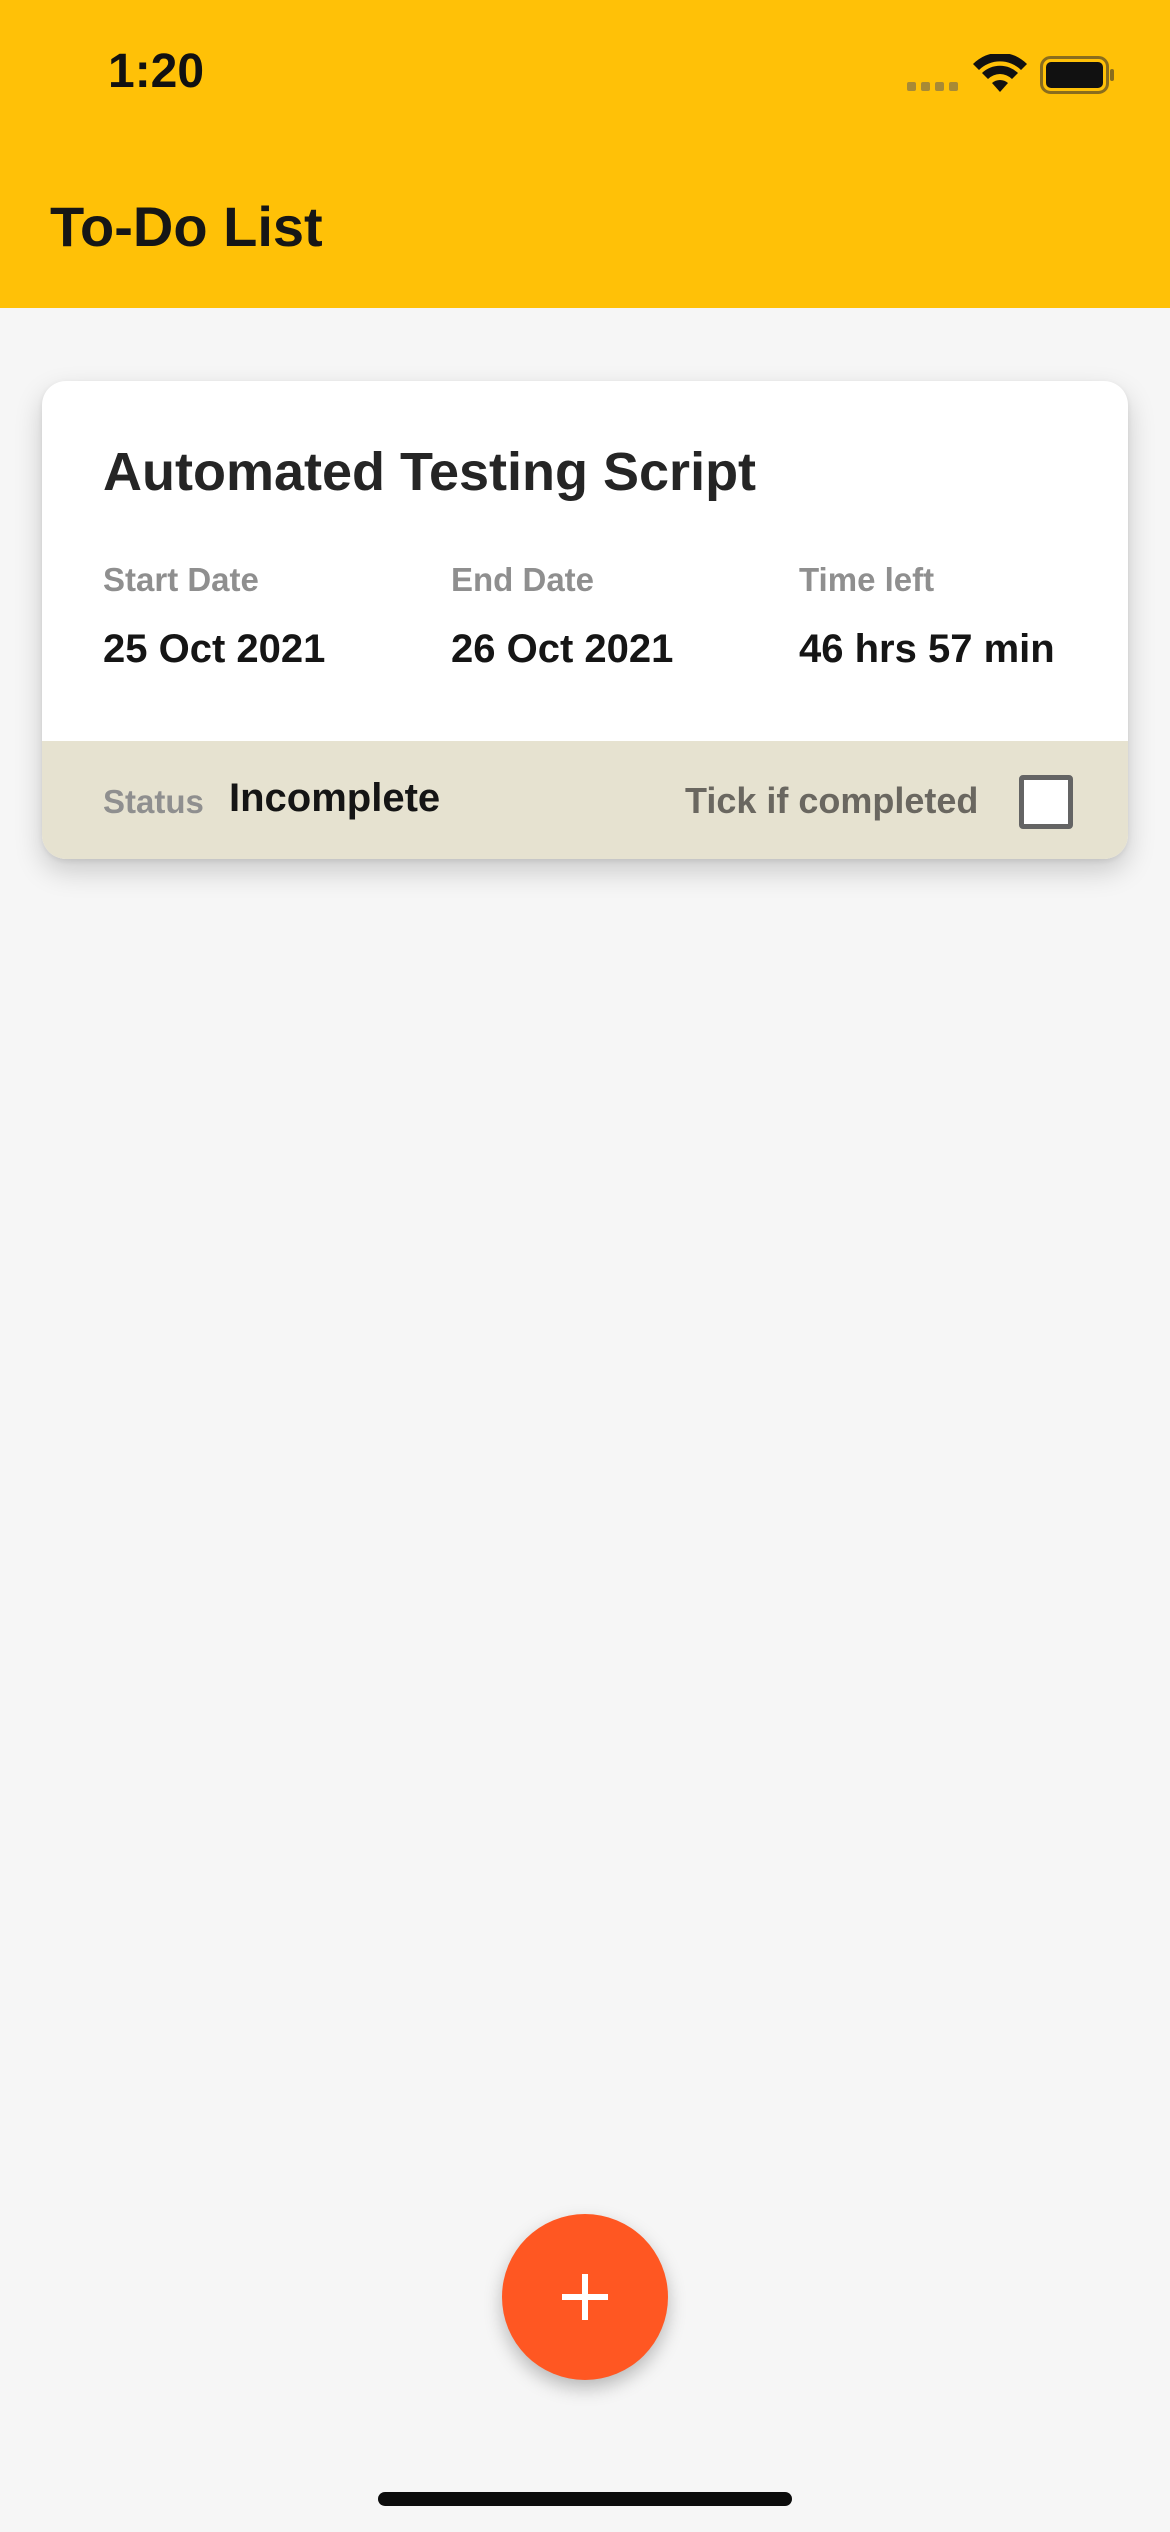  I want to click on add-task-button, so click(585, 2297).